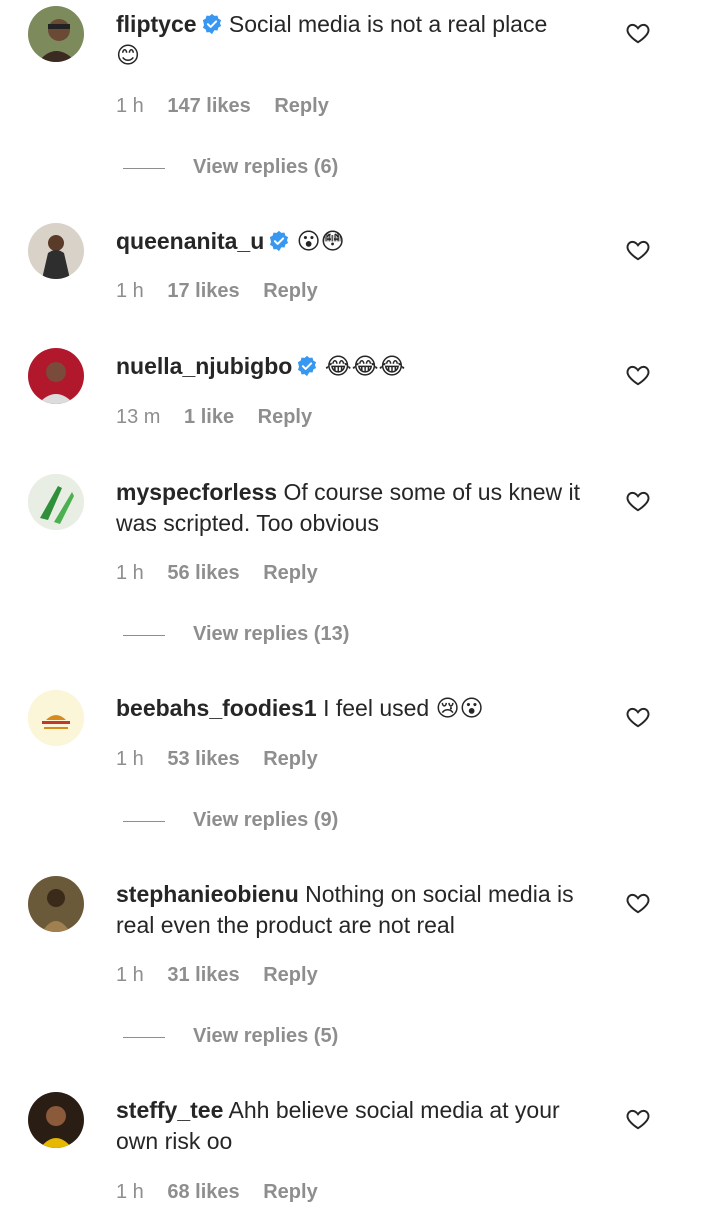 Image resolution: width=720 pixels, height=1218 pixels. What do you see at coordinates (361, 242) in the screenshot?
I see `comment-body: queenanita_u 😮😳` at bounding box center [361, 242].